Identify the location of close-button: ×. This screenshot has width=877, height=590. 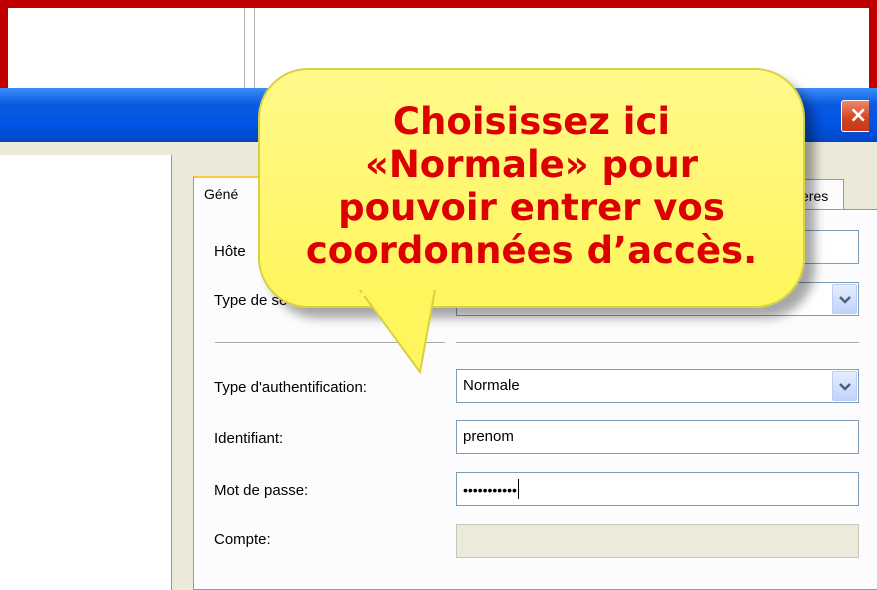
(855, 116).